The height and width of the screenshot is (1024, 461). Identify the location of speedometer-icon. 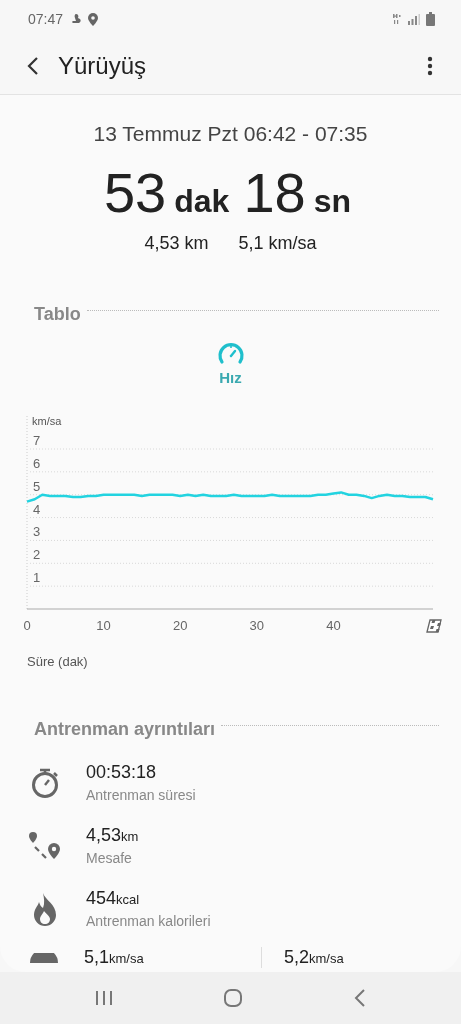
(230, 354).